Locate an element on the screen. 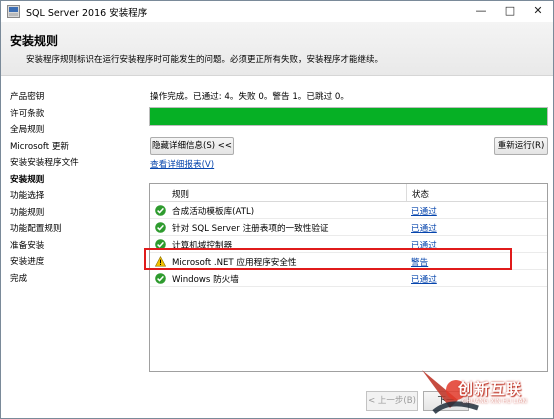 This screenshot has width=554, height=419. minimize-button: — is located at coordinates (481, 11).